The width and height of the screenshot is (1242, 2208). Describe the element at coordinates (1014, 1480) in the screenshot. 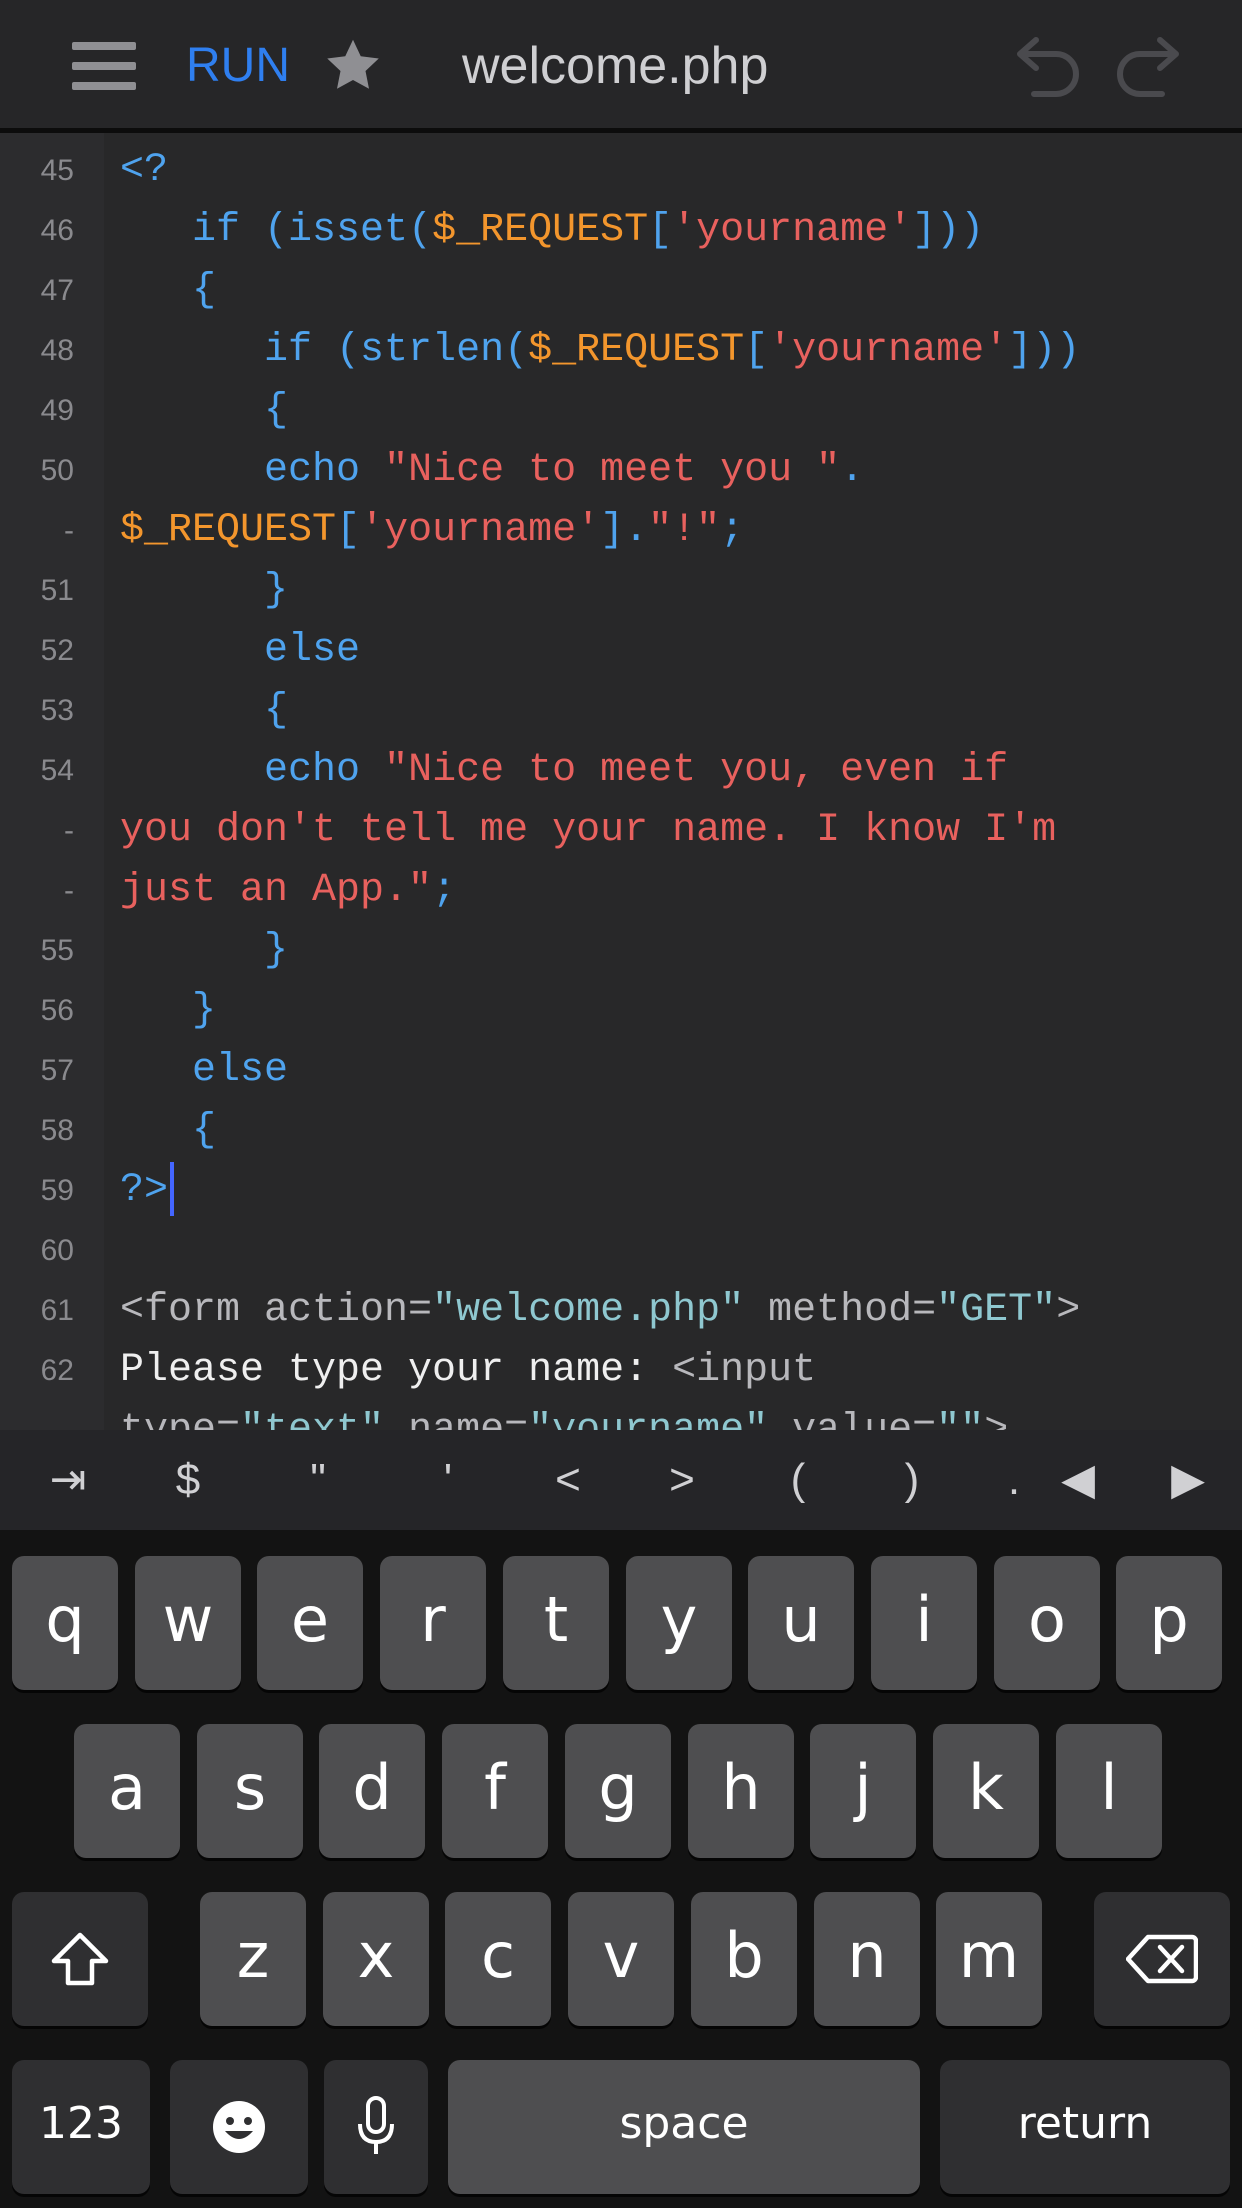

I see `period-key: .` at that location.